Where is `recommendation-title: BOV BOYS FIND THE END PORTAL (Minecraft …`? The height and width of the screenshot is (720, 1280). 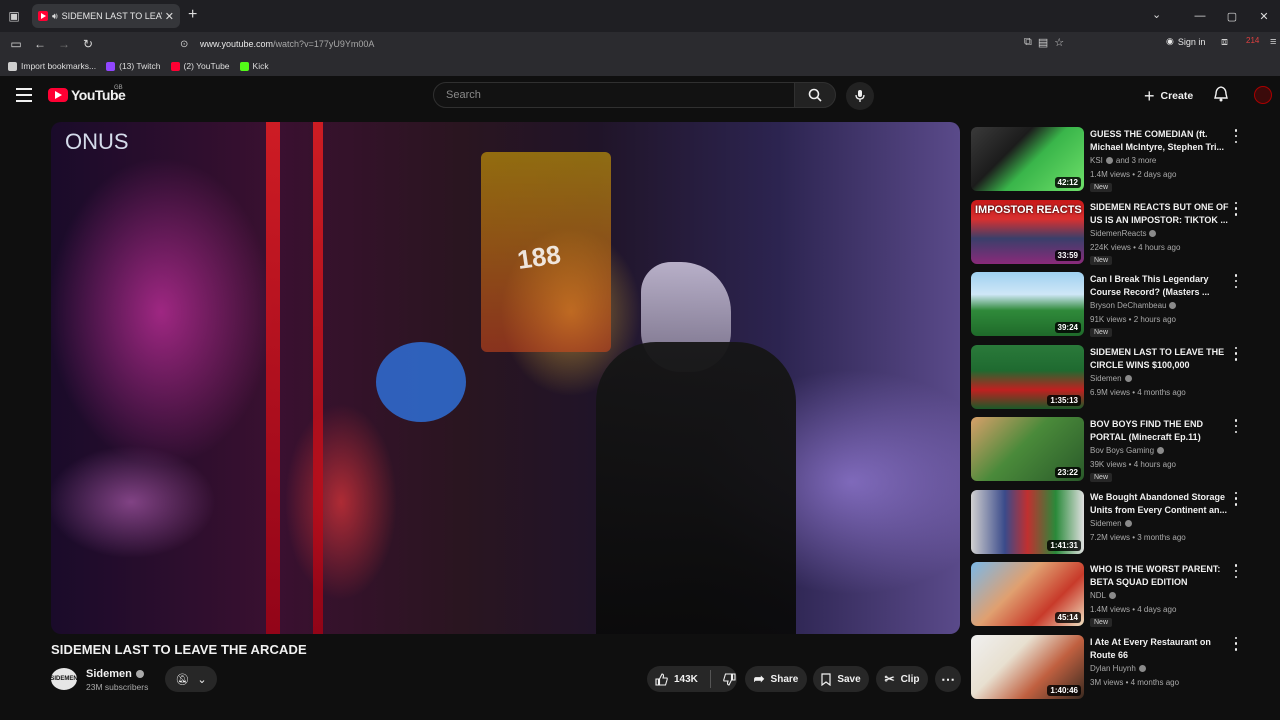 recommendation-title: BOV BOYS FIND THE END PORTAL (Minecraft … is located at coordinates (1161, 431).